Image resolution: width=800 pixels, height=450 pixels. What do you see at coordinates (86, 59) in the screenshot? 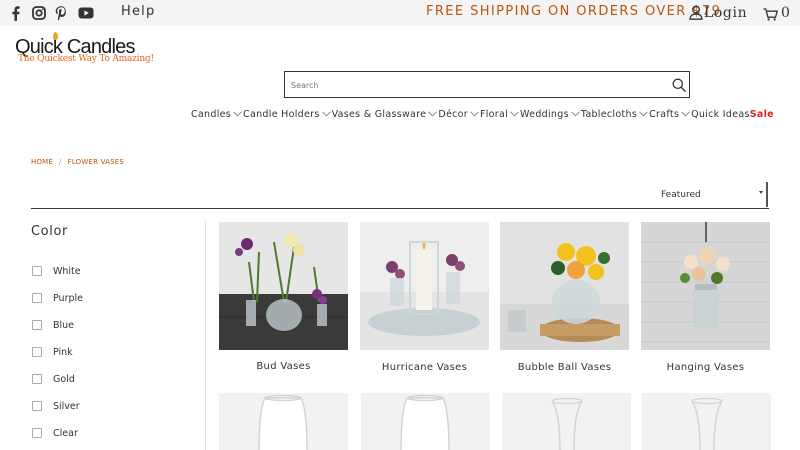
I see `logo-tagline: The Quickest Way To Amazing!` at bounding box center [86, 59].